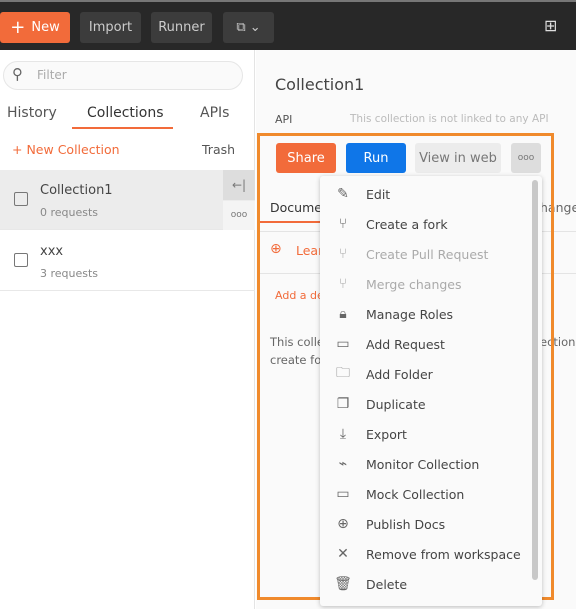 This screenshot has height=609, width=576. Describe the element at coordinates (343, 194) in the screenshot. I see `pencil-icon: ✎` at that location.